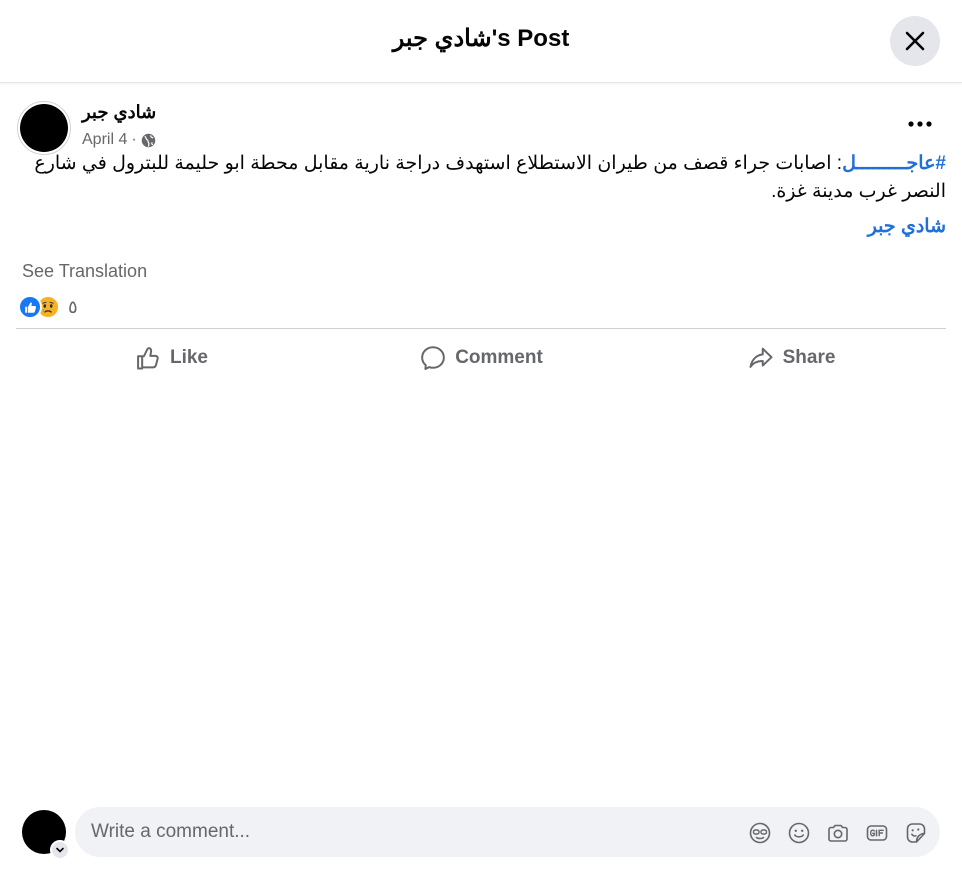 Image resolution: width=962 pixels, height=881 pixels. I want to click on close-icon, so click(915, 41).